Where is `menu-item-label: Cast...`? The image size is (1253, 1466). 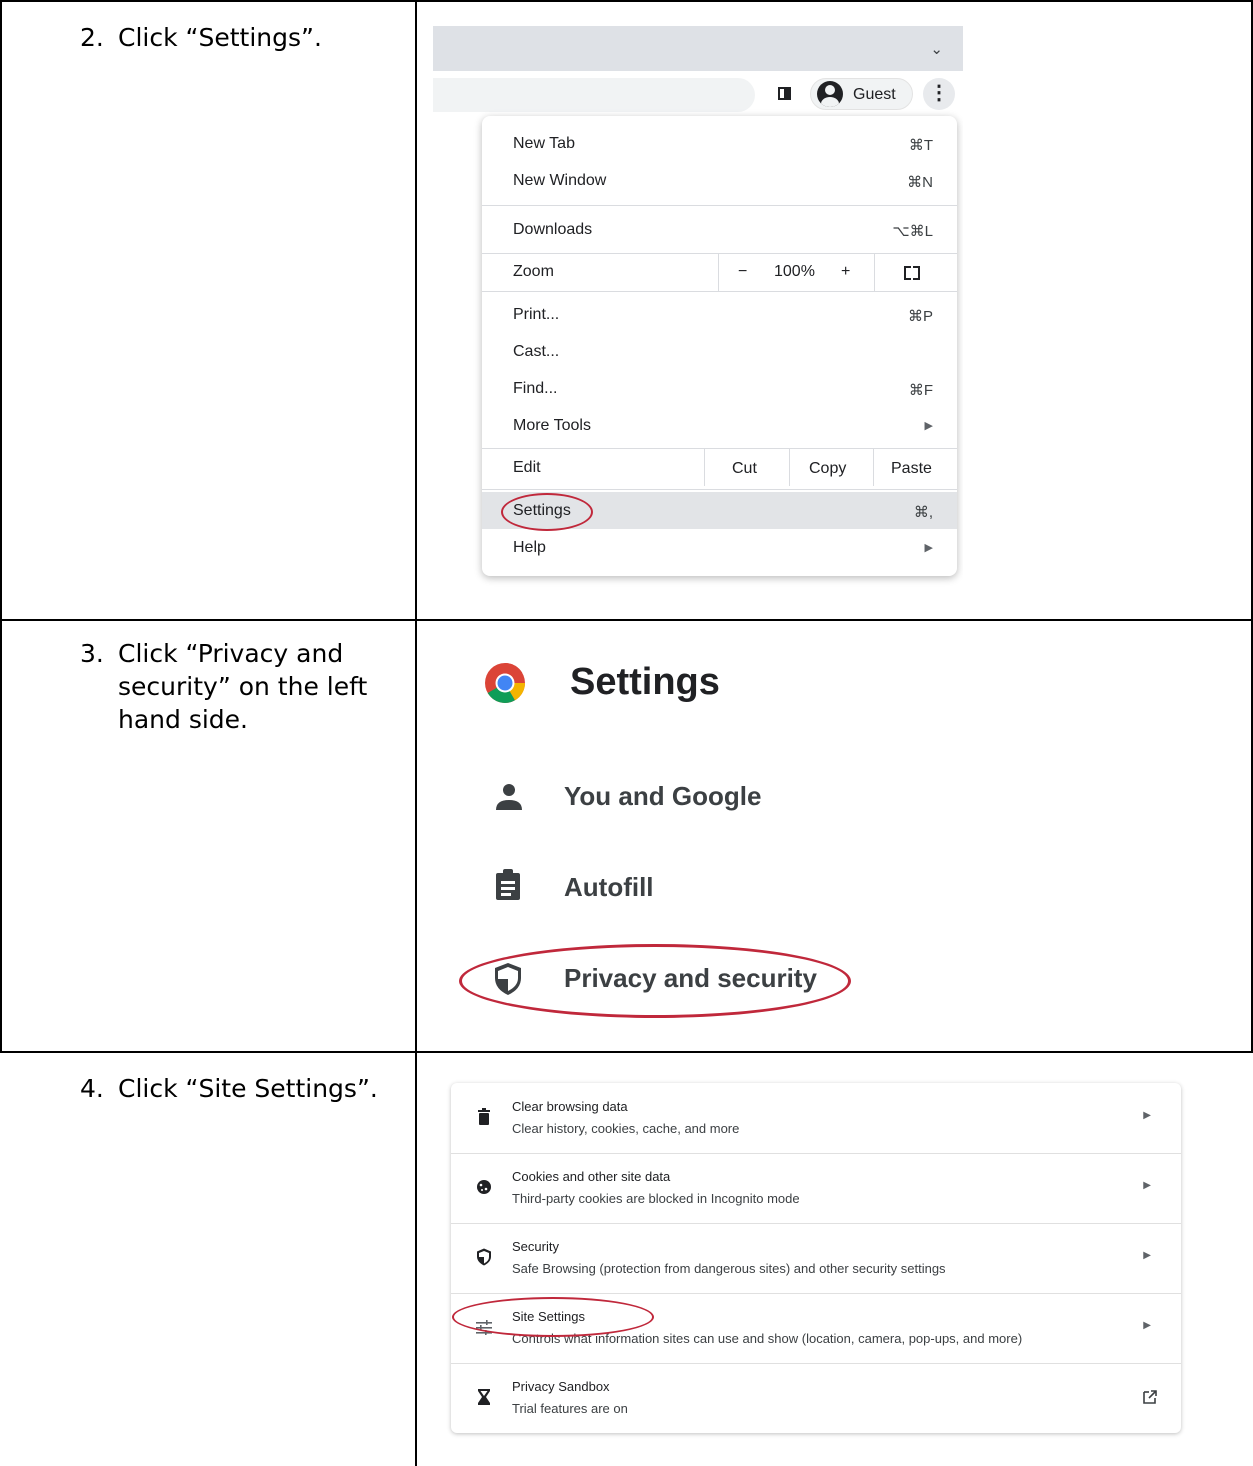 menu-item-label: Cast... is located at coordinates (536, 351).